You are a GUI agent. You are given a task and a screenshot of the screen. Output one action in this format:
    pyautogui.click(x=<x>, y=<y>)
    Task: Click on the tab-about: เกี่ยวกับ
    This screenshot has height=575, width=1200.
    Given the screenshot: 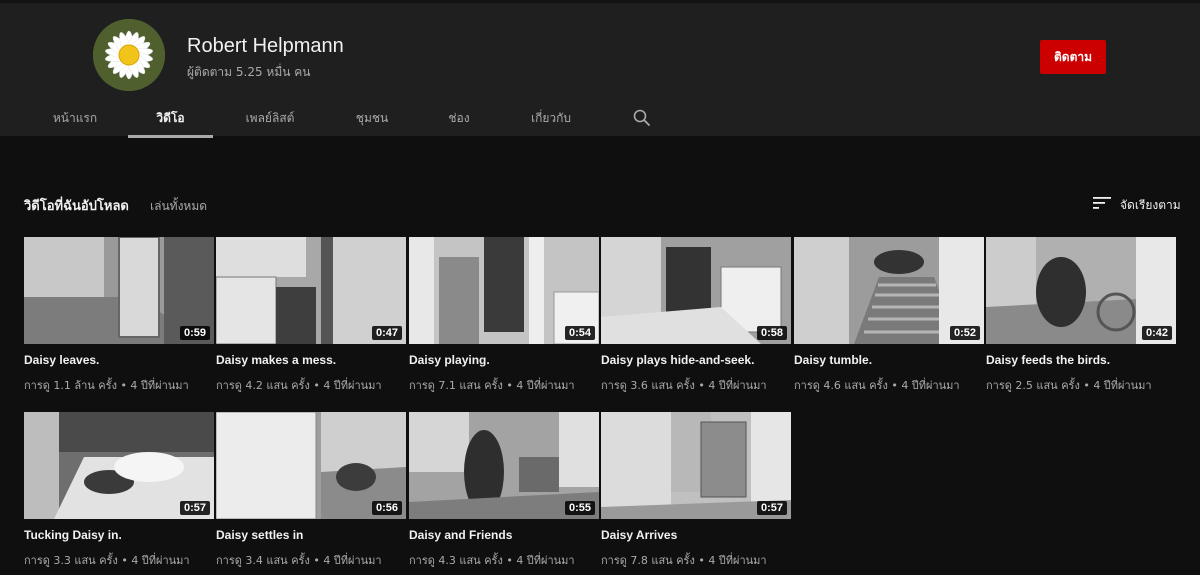 What is the action you would take?
    pyautogui.click(x=551, y=118)
    